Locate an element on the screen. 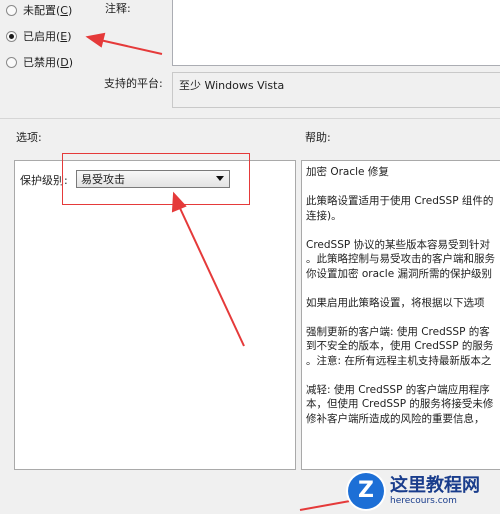 Image resolution: width=500 pixels, height=514 pixels. watermark: Z 这里教程网 herecours.com is located at coordinates (424, 491).